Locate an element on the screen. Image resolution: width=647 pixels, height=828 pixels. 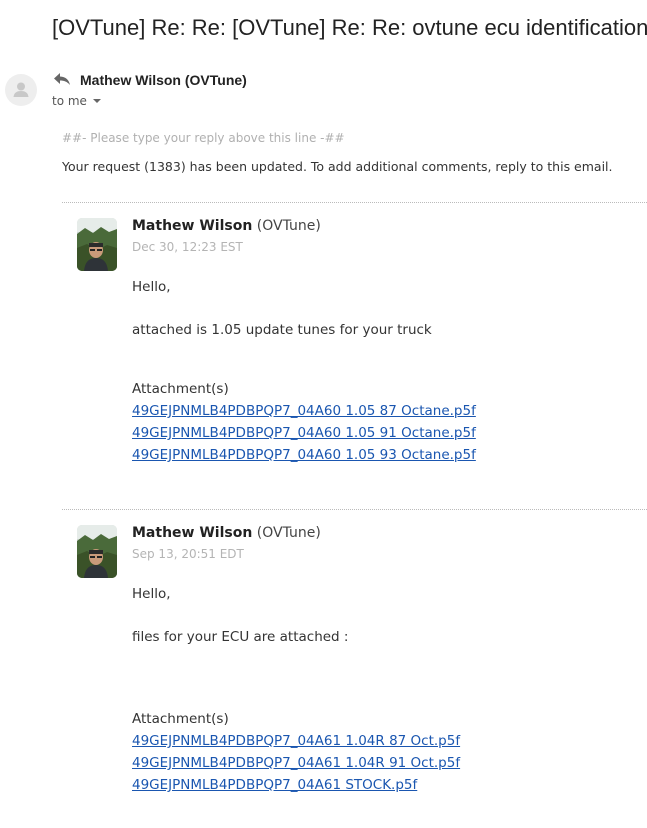
sender-avatar is located at coordinates (21, 90).